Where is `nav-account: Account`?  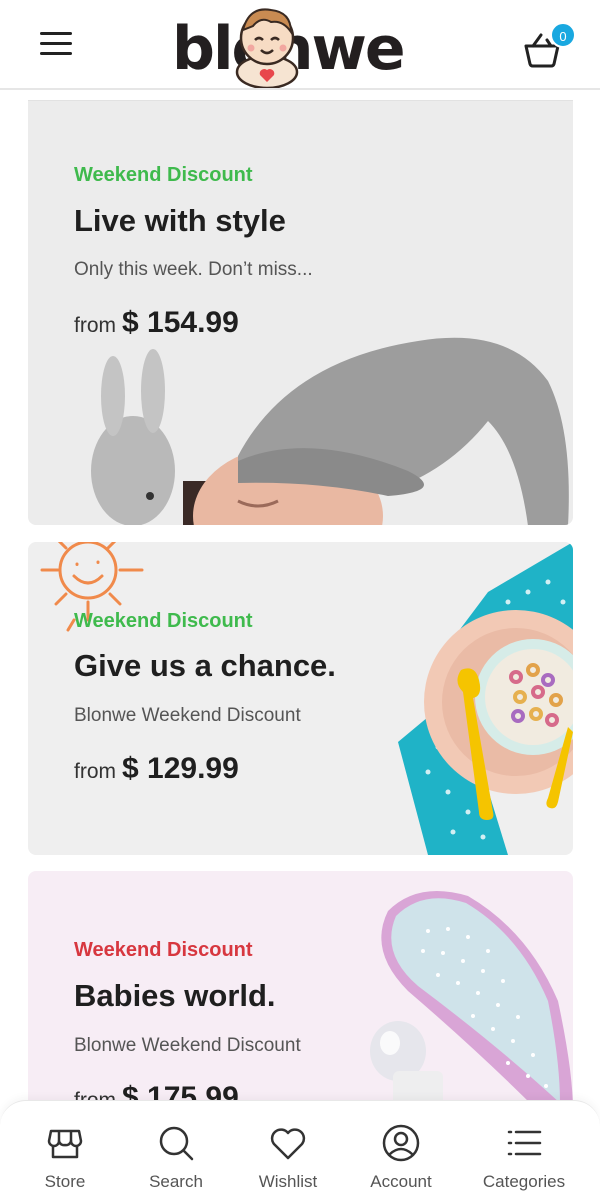 nav-account: Account is located at coordinates (401, 1161).